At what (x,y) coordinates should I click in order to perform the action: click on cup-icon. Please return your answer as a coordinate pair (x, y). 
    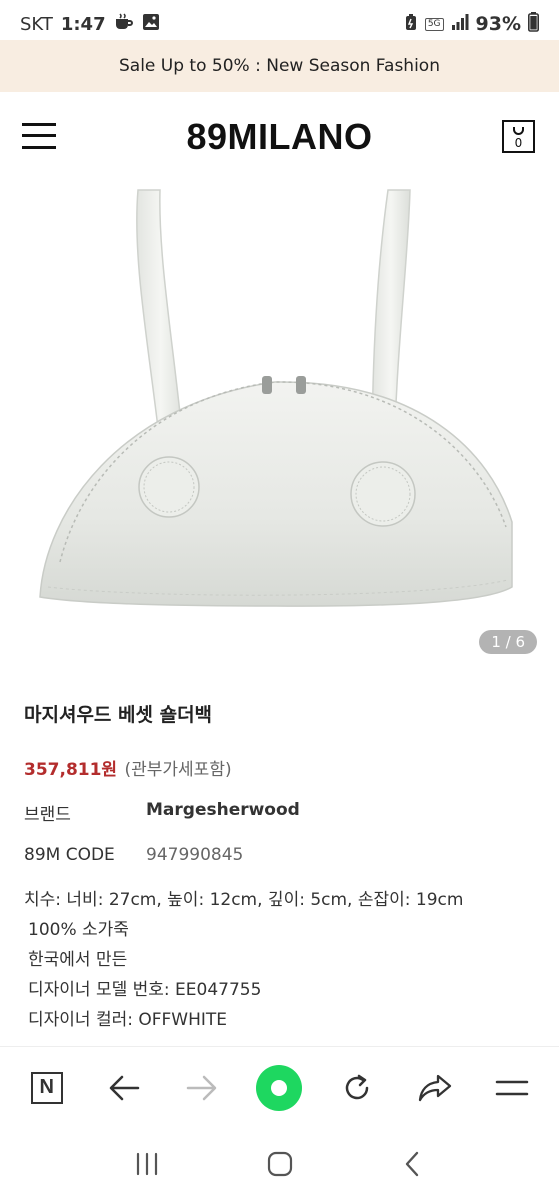
    Looking at the image, I should click on (124, 24).